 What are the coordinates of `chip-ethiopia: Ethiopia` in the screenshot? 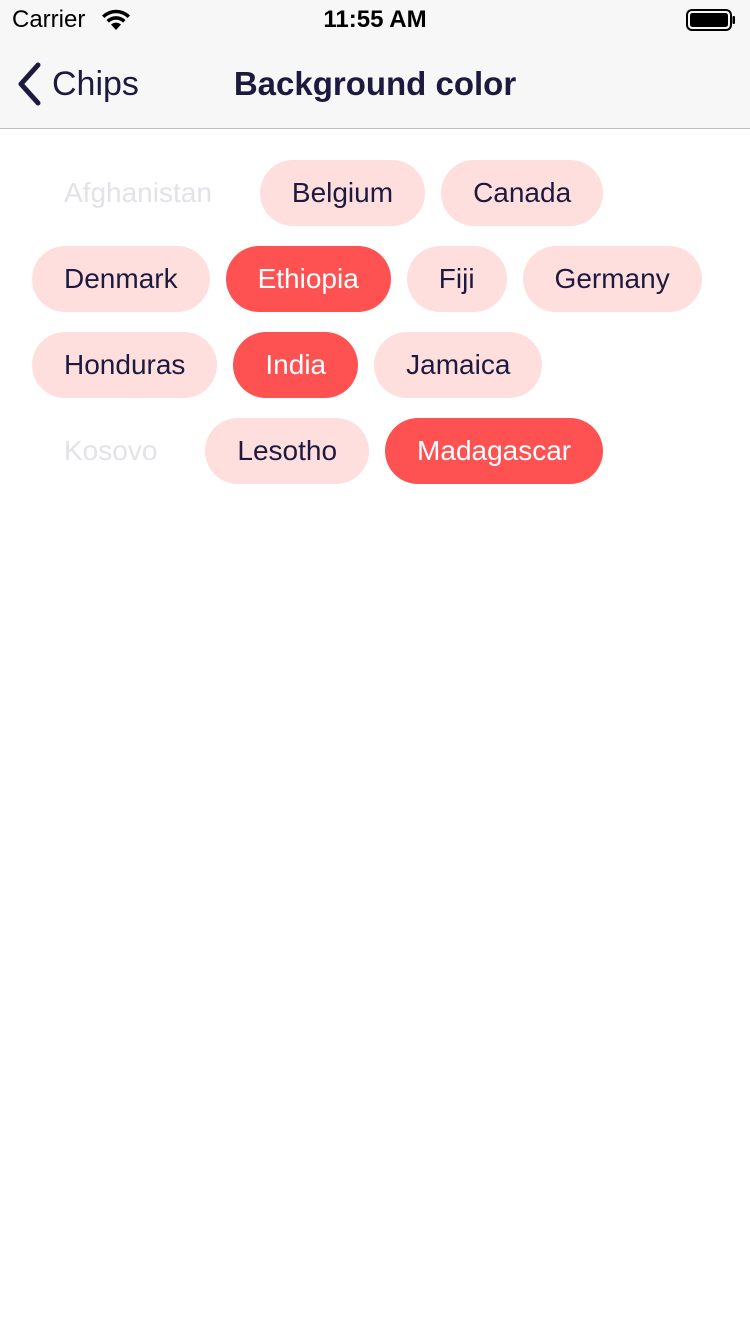 It's located at (308, 279).